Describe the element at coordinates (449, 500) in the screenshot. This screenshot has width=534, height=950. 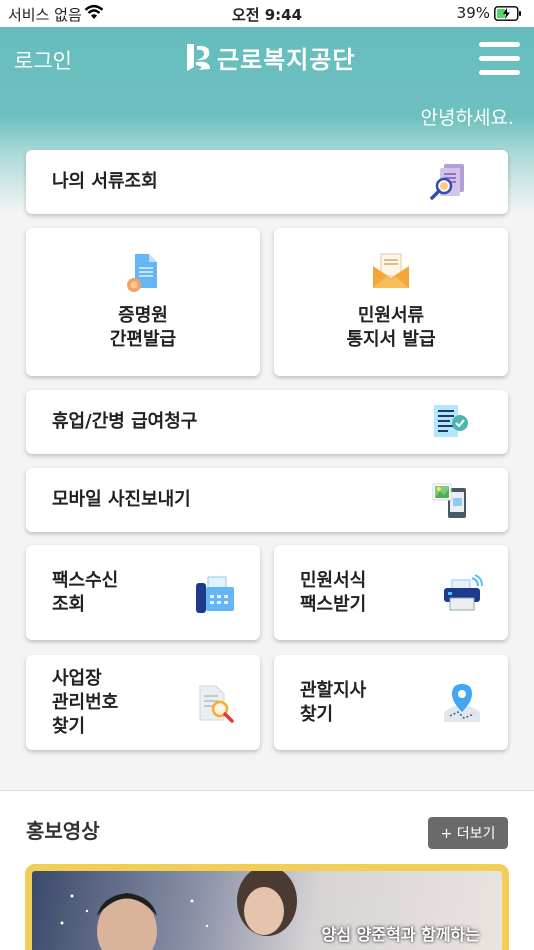
I see `phone-photo-icon` at that location.